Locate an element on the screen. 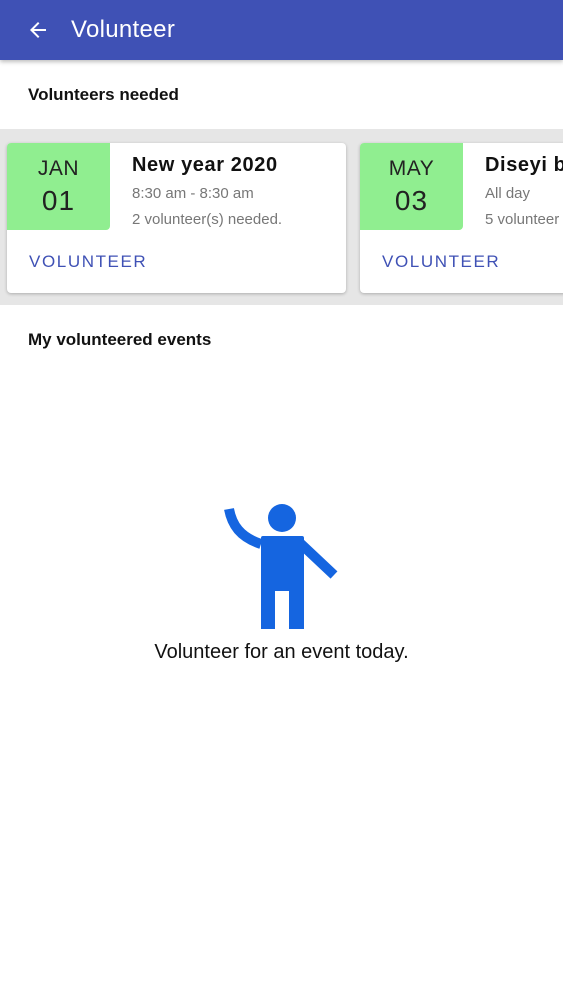 The width and height of the screenshot is (563, 1000). arrow-back-icon is located at coordinates (38, 30).